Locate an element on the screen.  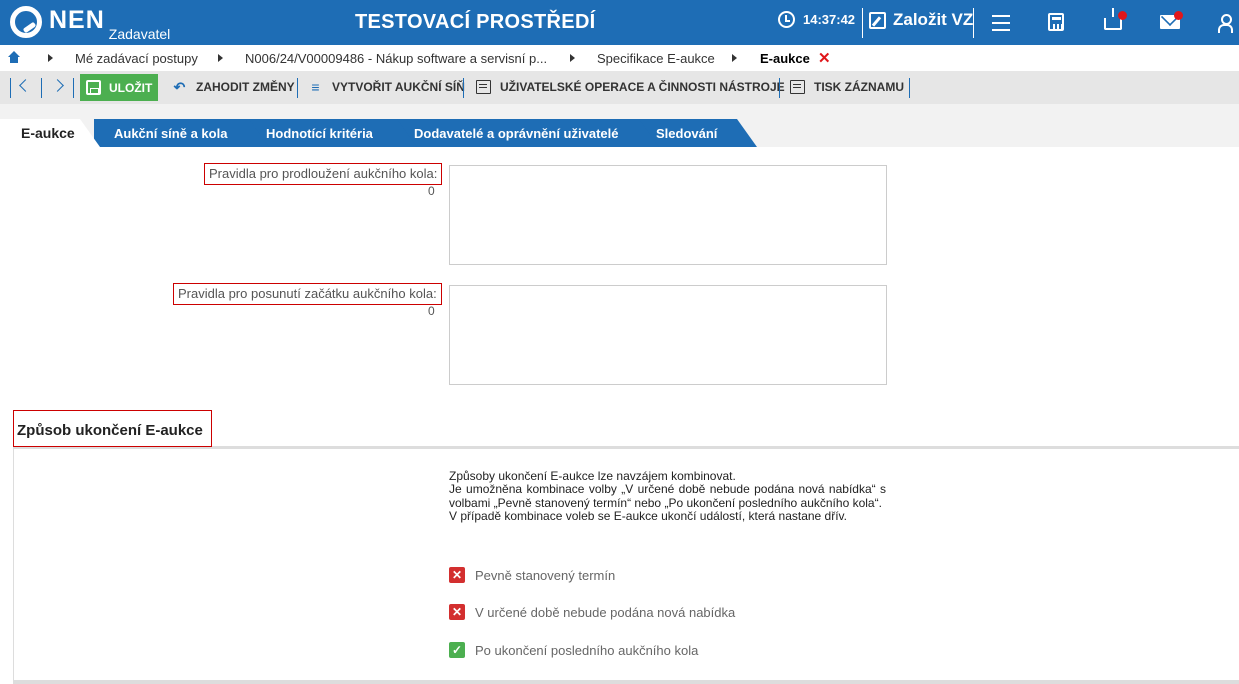
logo-text: NEN is located at coordinates (77, 20).